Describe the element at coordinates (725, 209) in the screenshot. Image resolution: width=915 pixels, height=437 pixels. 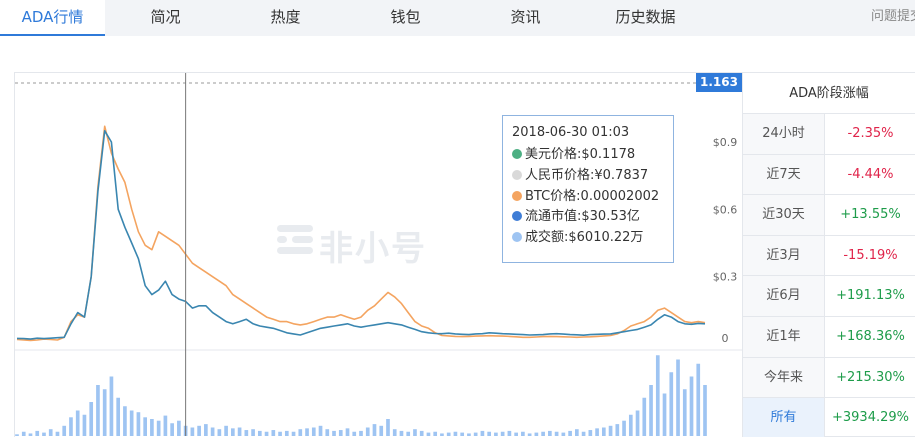
I see `y-tick-label: $0.6` at that location.